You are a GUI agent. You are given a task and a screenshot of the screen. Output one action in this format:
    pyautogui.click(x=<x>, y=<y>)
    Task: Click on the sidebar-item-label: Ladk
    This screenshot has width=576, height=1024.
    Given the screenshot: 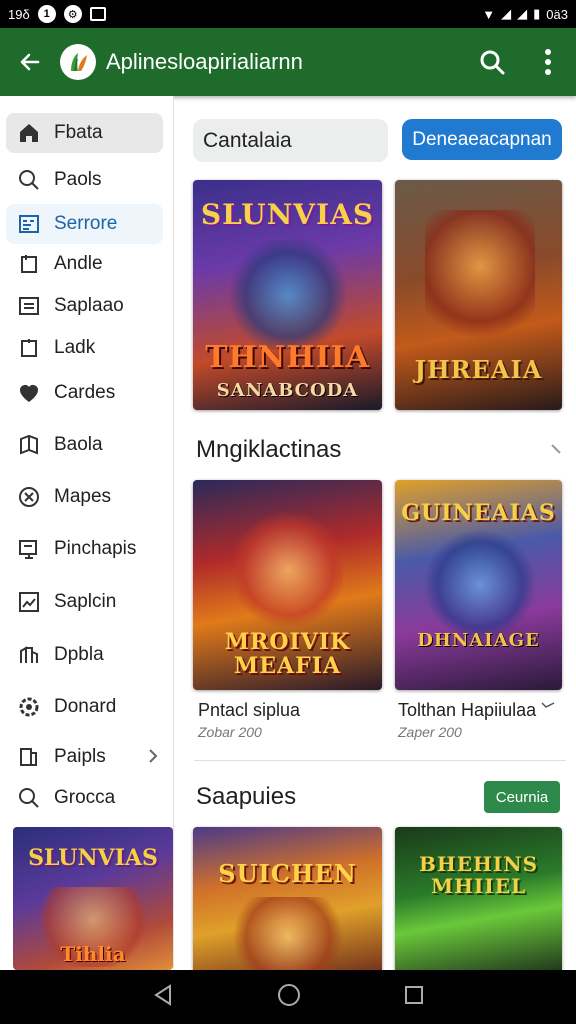 What is the action you would take?
    pyautogui.click(x=75, y=347)
    